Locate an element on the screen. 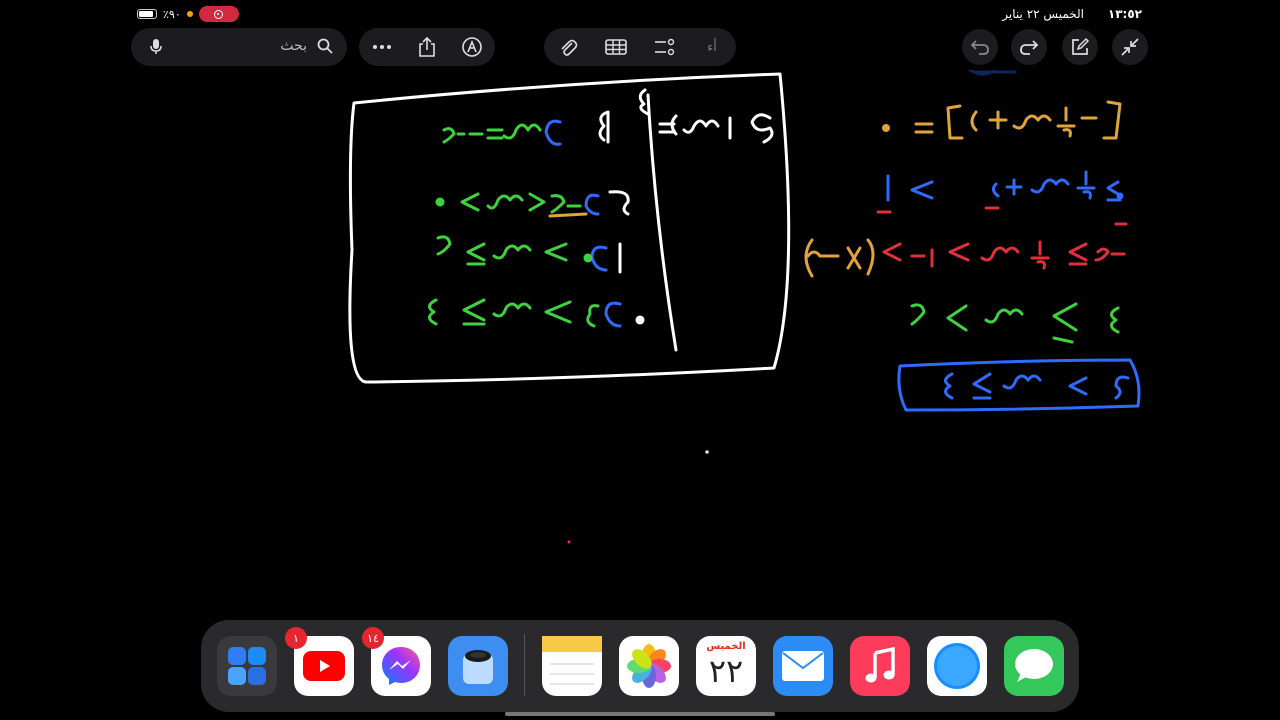  search-field: بحث is located at coordinates (239, 47).